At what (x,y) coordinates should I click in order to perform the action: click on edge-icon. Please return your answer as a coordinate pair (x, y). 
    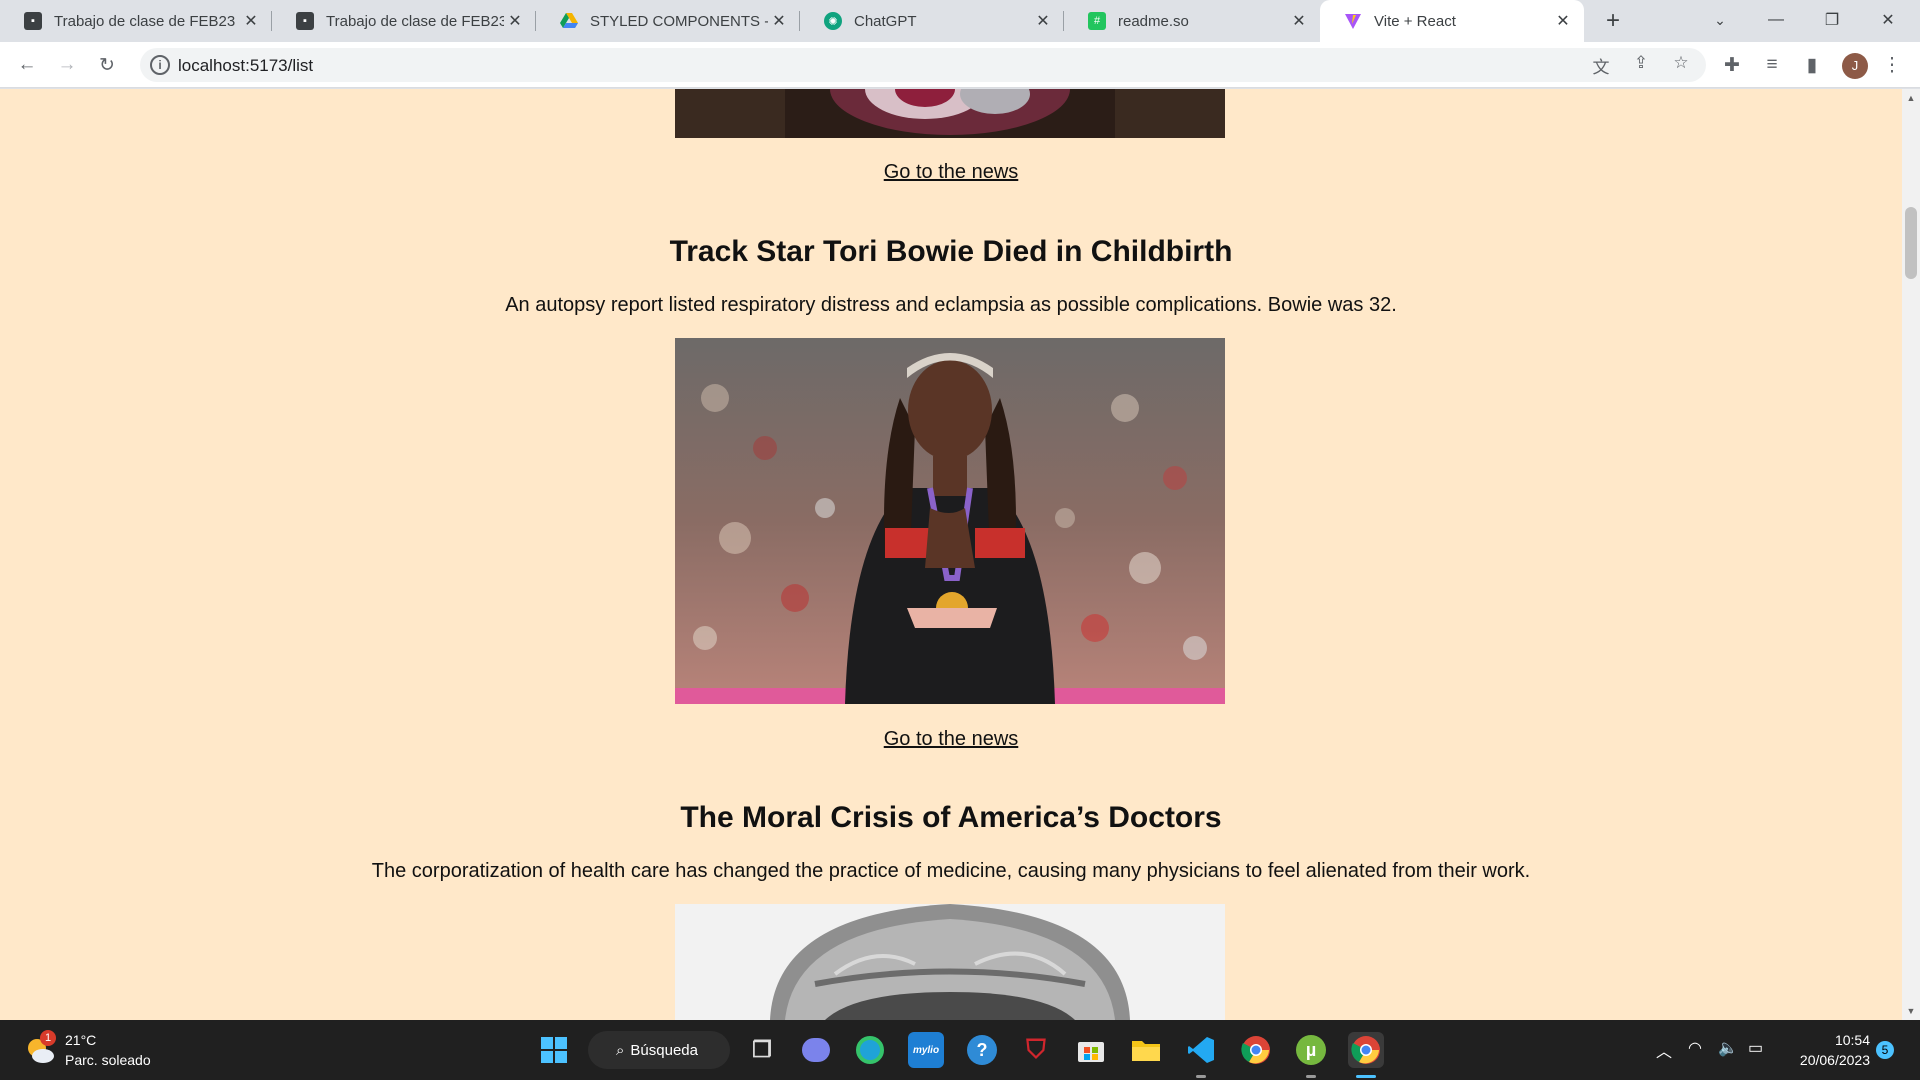
    Looking at the image, I should click on (870, 1050).